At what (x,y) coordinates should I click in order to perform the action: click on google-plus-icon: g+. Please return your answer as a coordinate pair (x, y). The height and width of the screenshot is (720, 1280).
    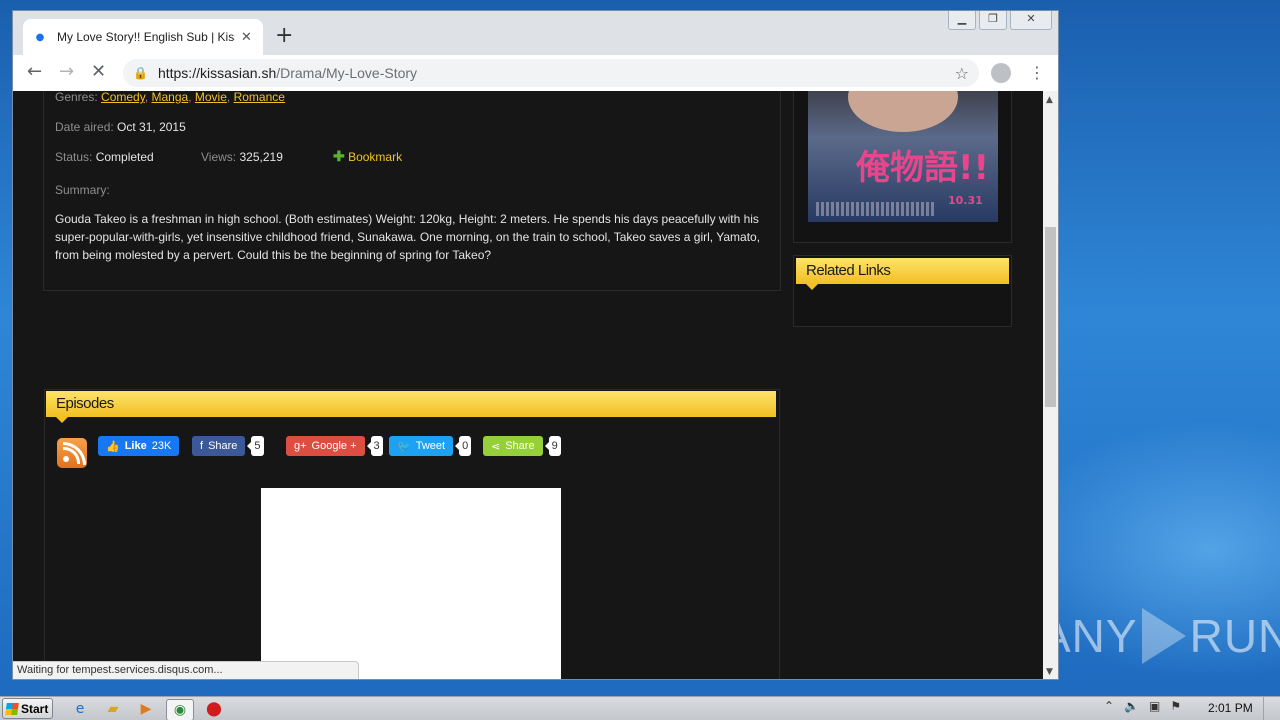
    Looking at the image, I should click on (300, 446).